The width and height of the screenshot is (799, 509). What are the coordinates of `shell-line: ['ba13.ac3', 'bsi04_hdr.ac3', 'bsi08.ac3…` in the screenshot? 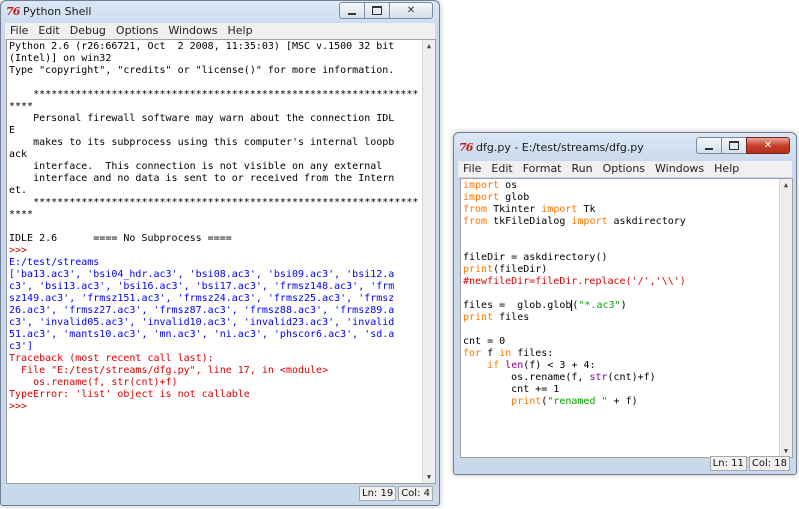 It's located at (202, 274).